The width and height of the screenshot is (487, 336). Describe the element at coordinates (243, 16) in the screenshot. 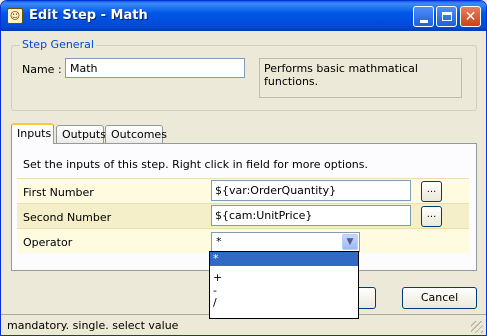

I see `title-bar: ☺ Edit Step - Math ✕` at that location.